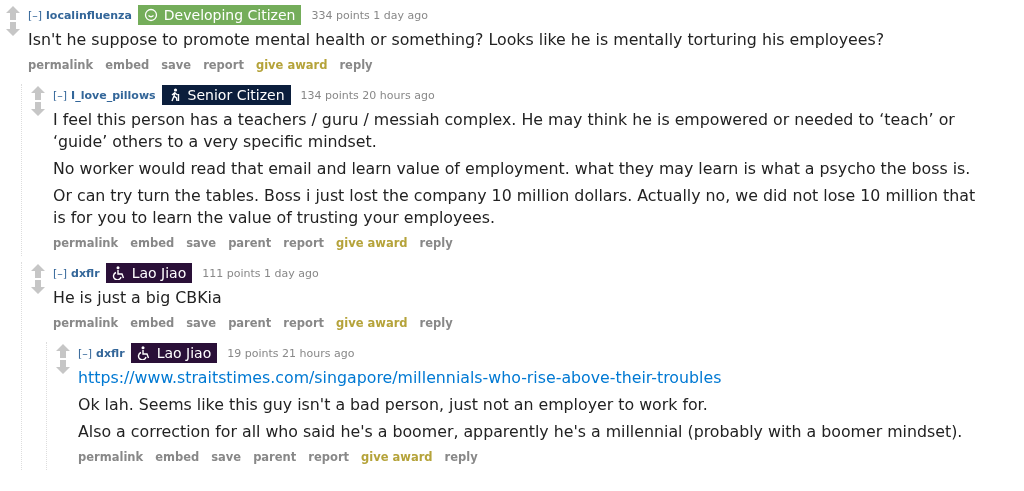 The image size is (1024, 491). Describe the element at coordinates (512, 169) in the screenshot. I see `comment-text: No worker would read that email and learn value of employment. what they may learn is what a psycho the boss is.` at that location.